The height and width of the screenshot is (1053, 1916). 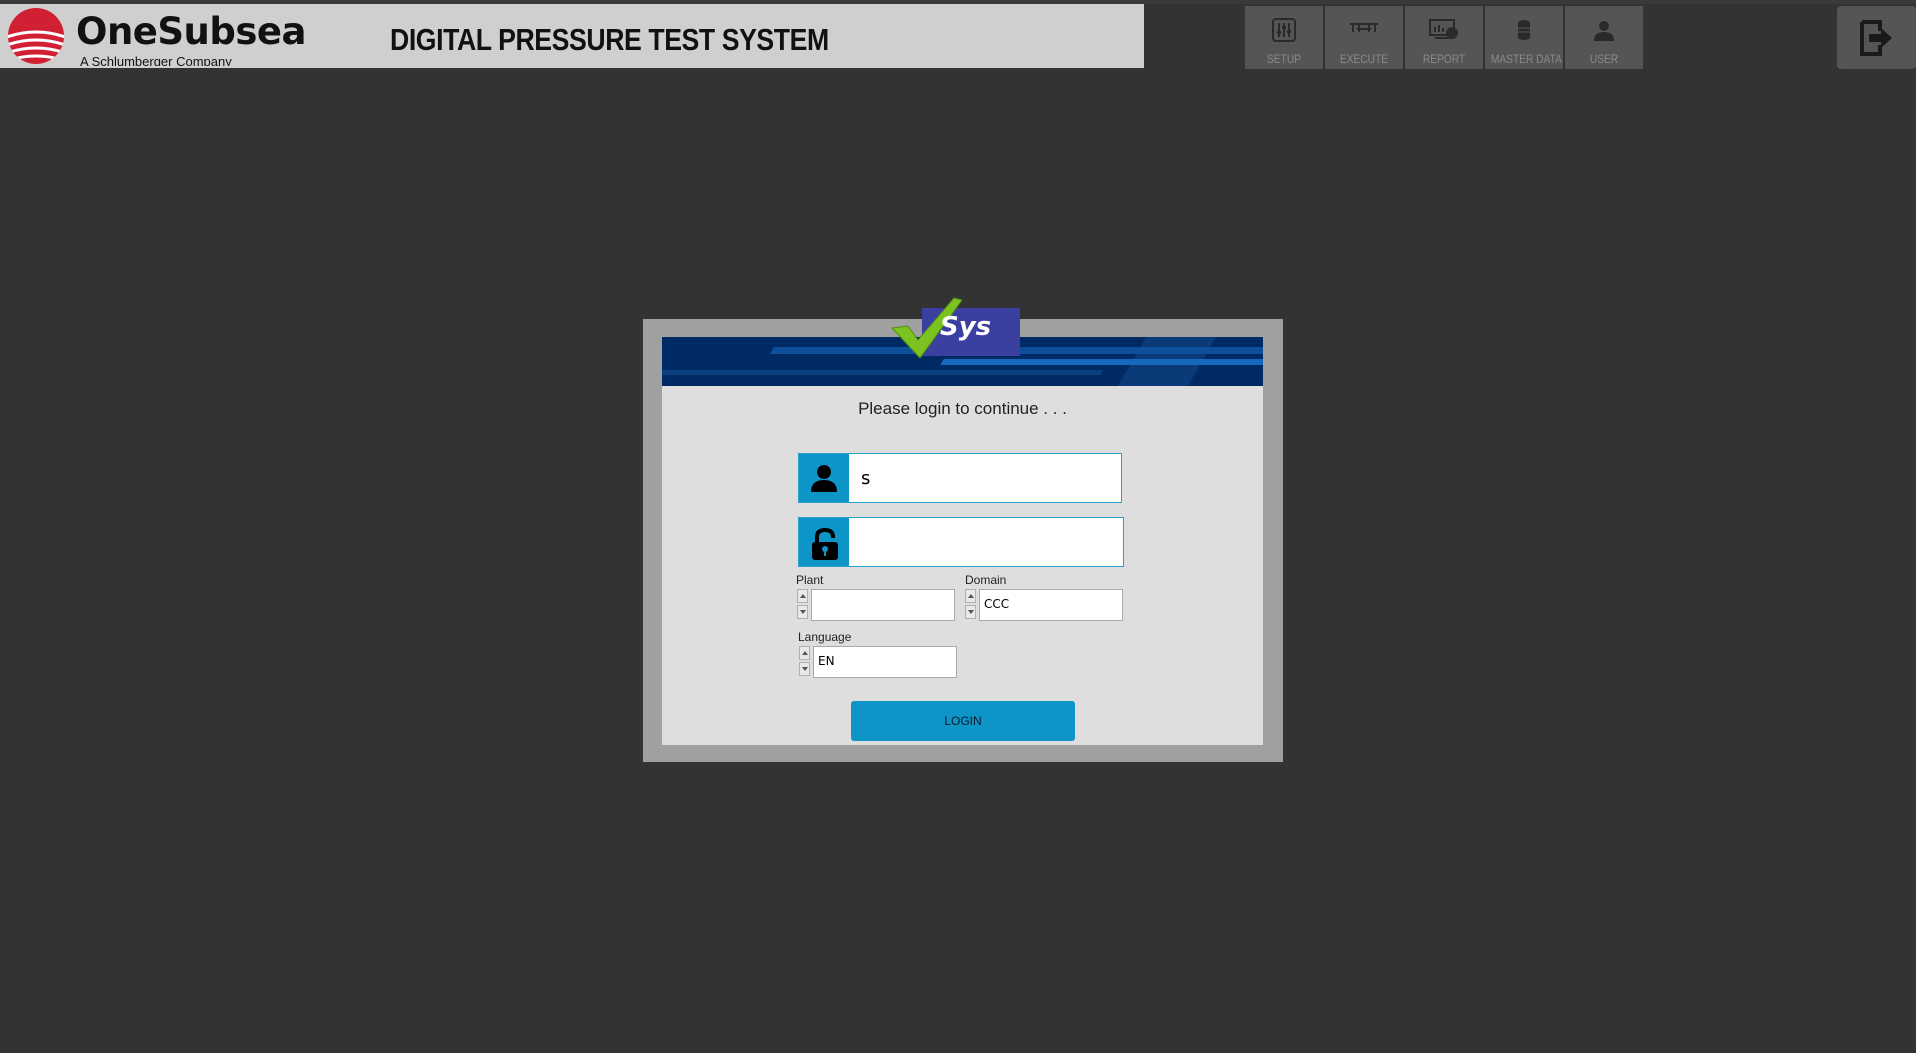 I want to click on language-field: EN, so click(x=885, y=662).